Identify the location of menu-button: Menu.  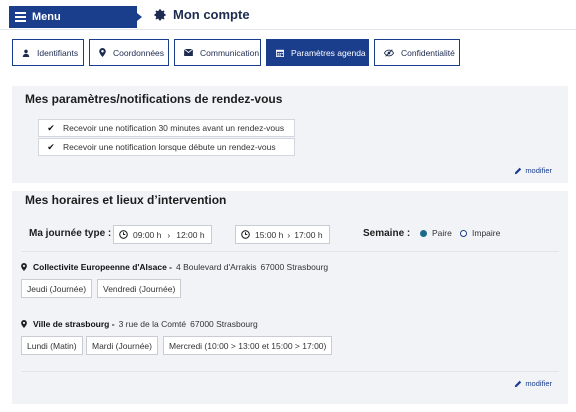
(78, 17).